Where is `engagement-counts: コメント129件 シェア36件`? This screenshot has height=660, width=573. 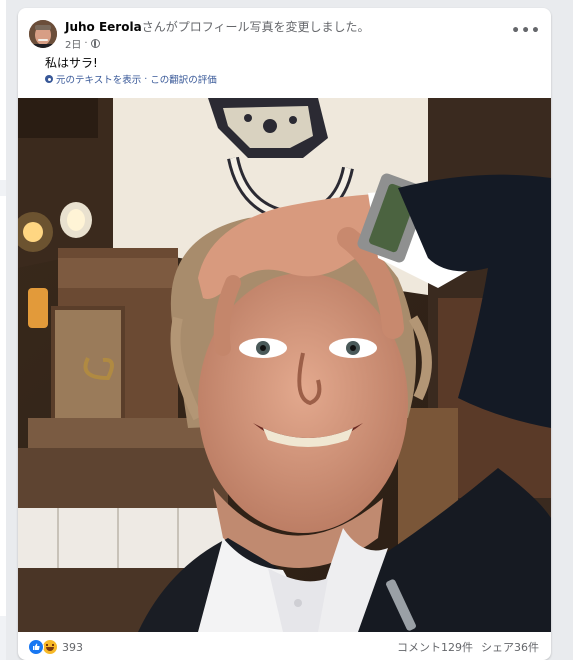
engagement-counts: コメント129件 シェア36件 is located at coordinates (468, 647).